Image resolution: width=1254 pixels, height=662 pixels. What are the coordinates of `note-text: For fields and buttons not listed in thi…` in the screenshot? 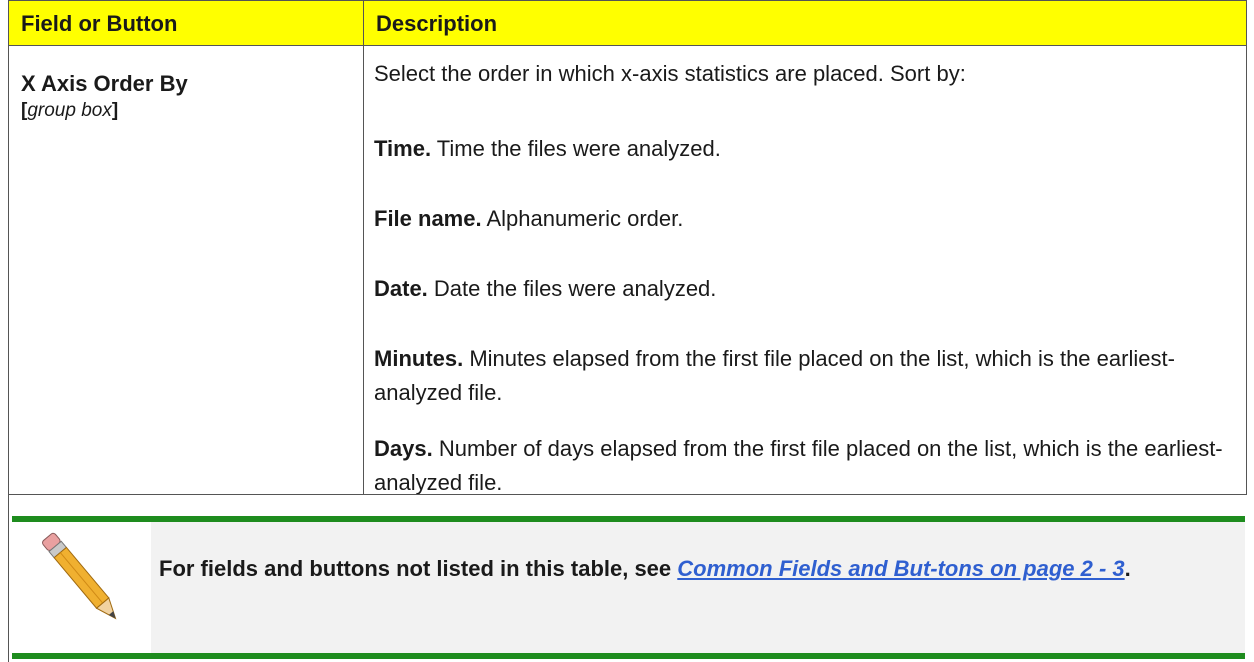 It's located at (689, 569).